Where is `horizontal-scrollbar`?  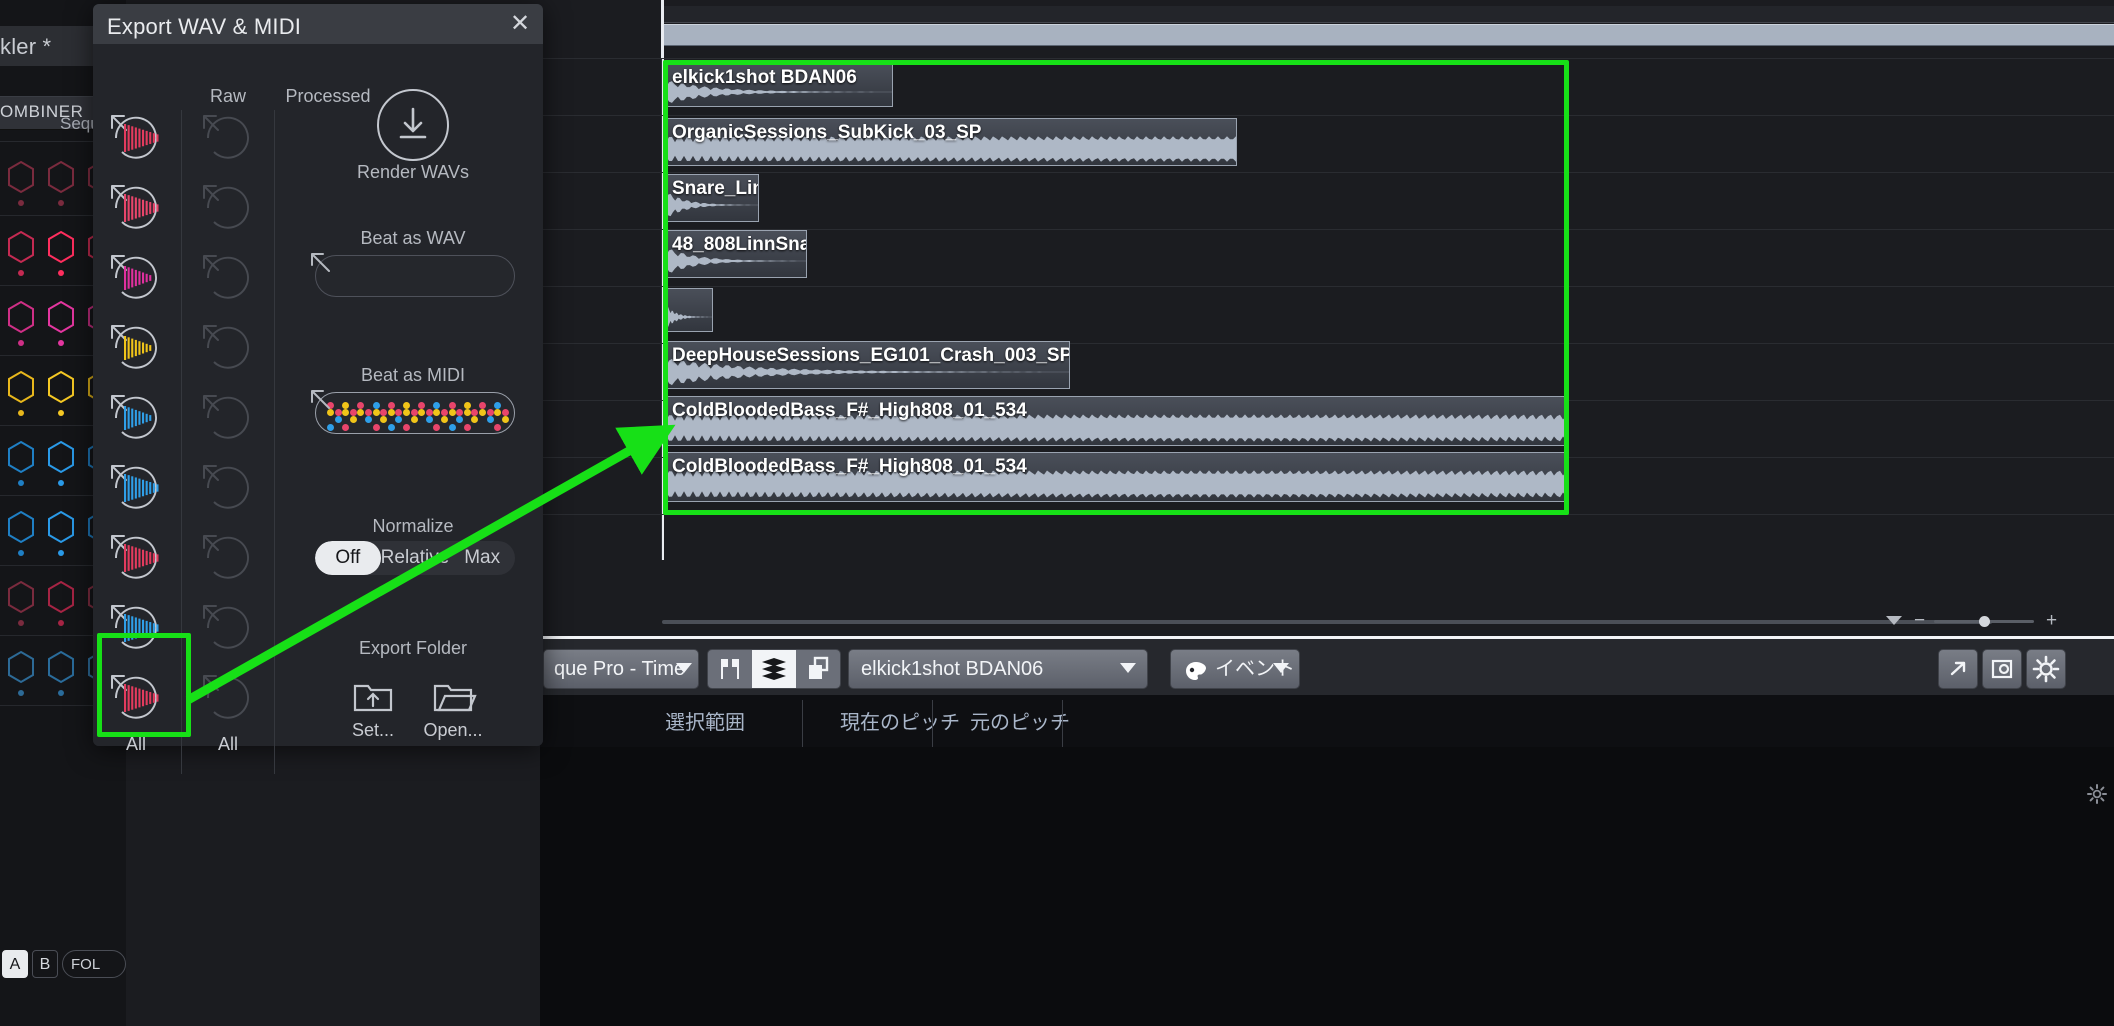
horizontal-scrollbar is located at coordinates (1327, 622).